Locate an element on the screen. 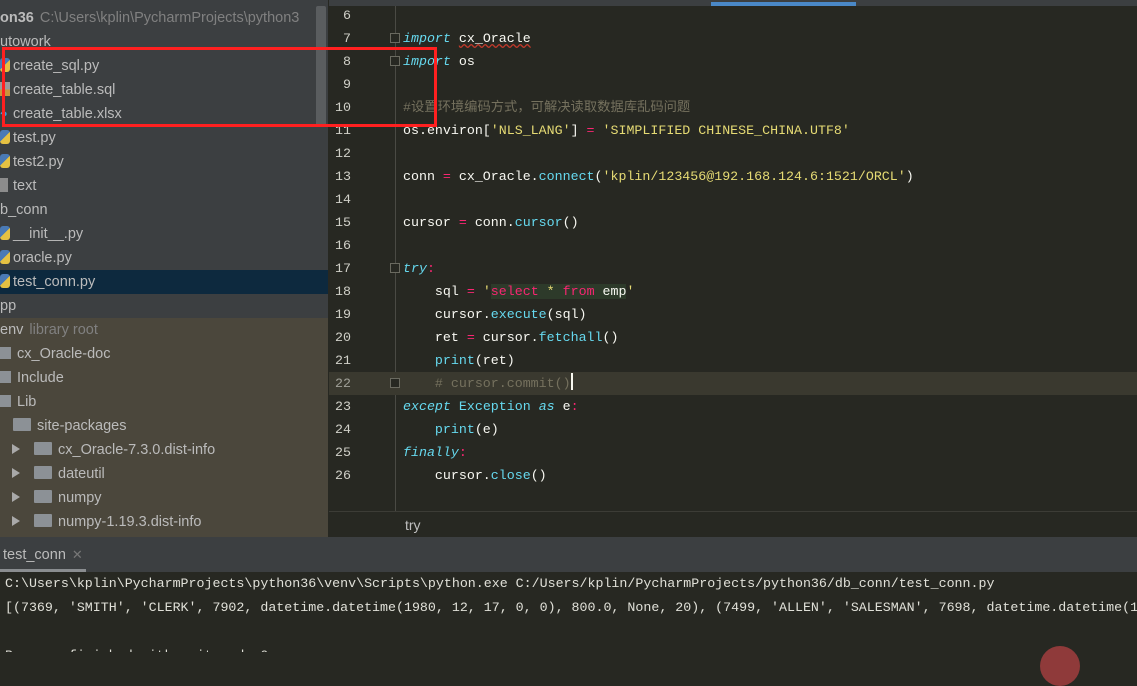 The height and width of the screenshot is (686, 1137). code-token: ret is located at coordinates (435, 337).